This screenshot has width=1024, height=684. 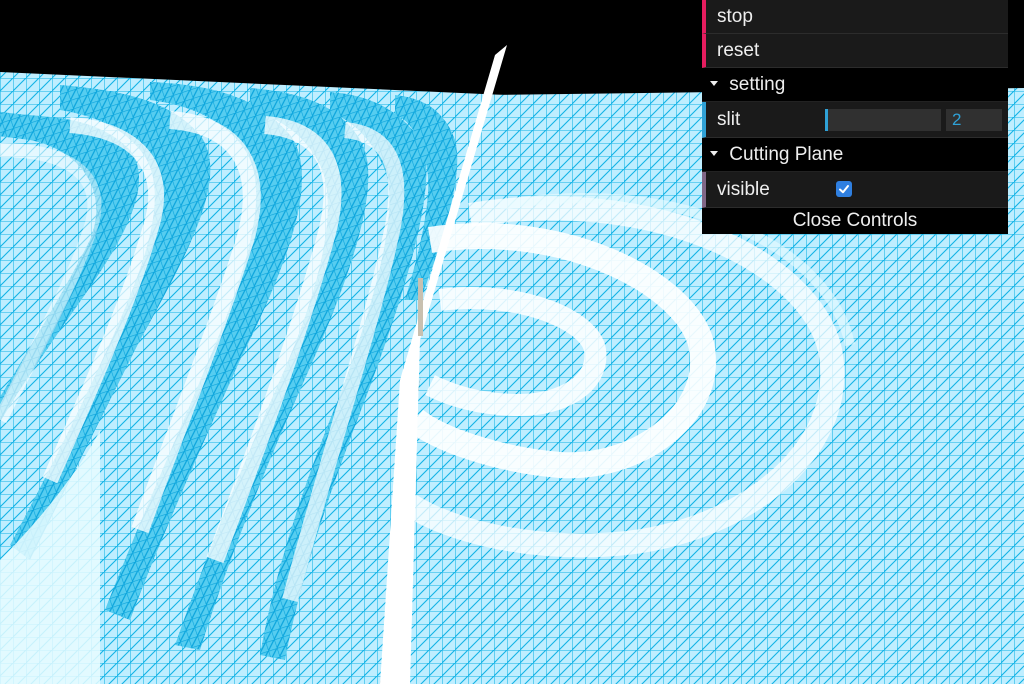 I want to click on visible-label: visible, so click(x=743, y=189).